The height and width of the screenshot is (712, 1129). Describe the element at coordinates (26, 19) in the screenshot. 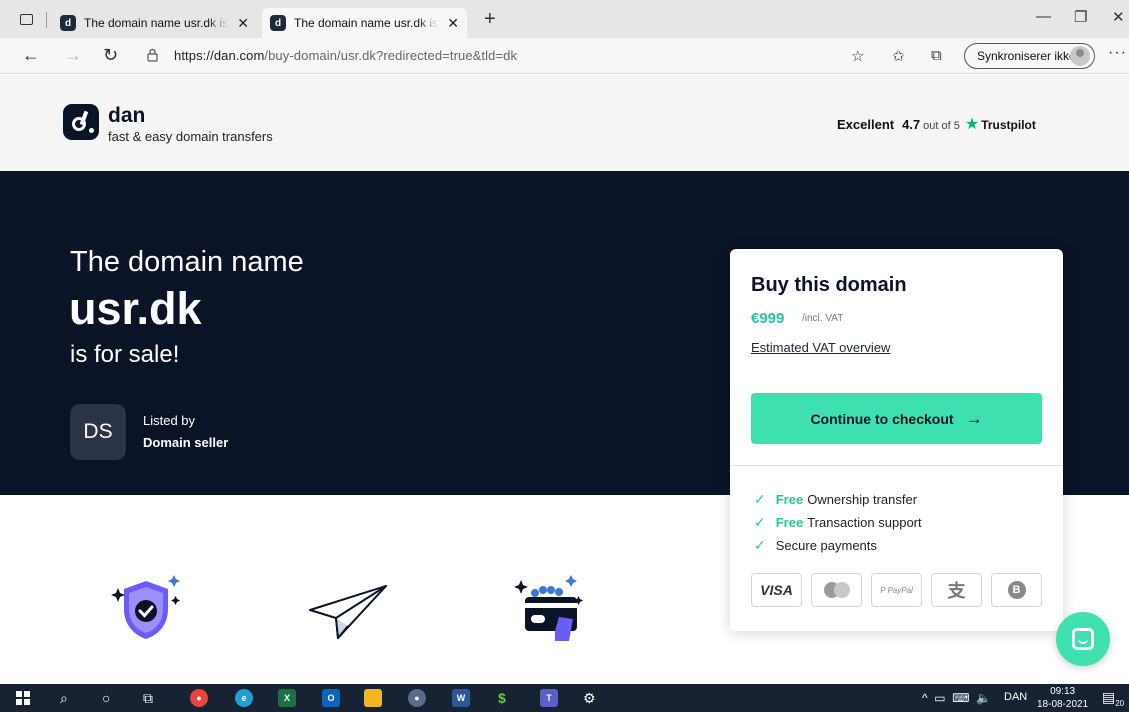

I see `tab-actions-icon` at that location.